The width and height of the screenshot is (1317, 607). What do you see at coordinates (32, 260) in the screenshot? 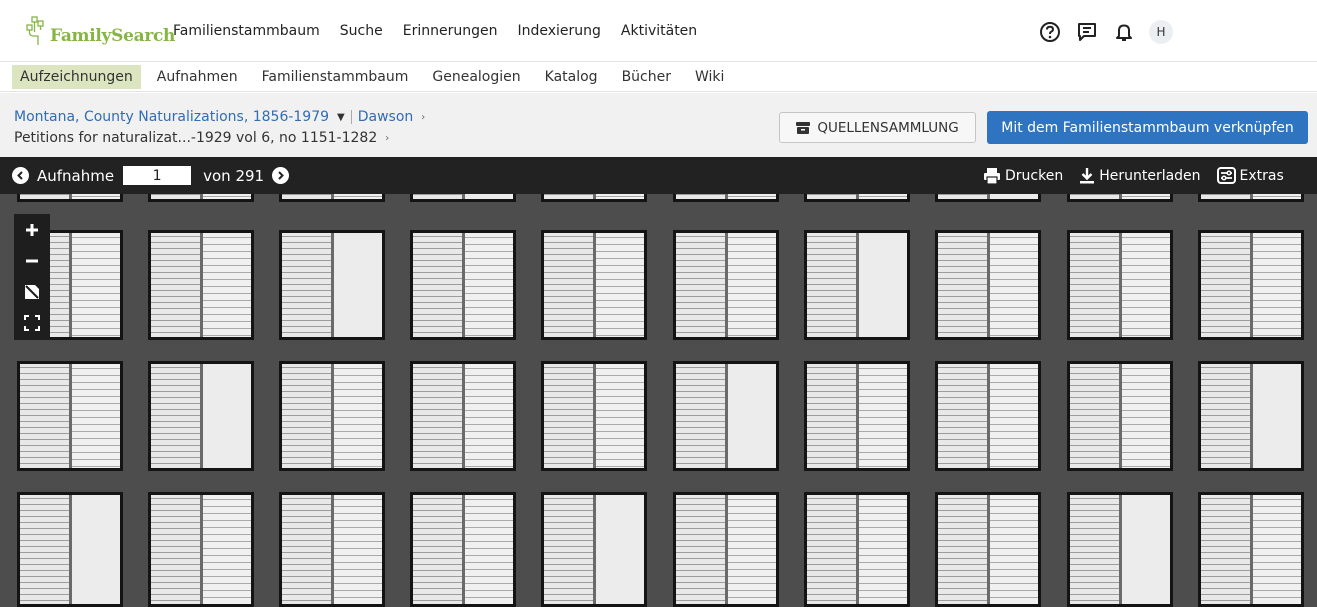
I see `zoom-out-icon` at bounding box center [32, 260].